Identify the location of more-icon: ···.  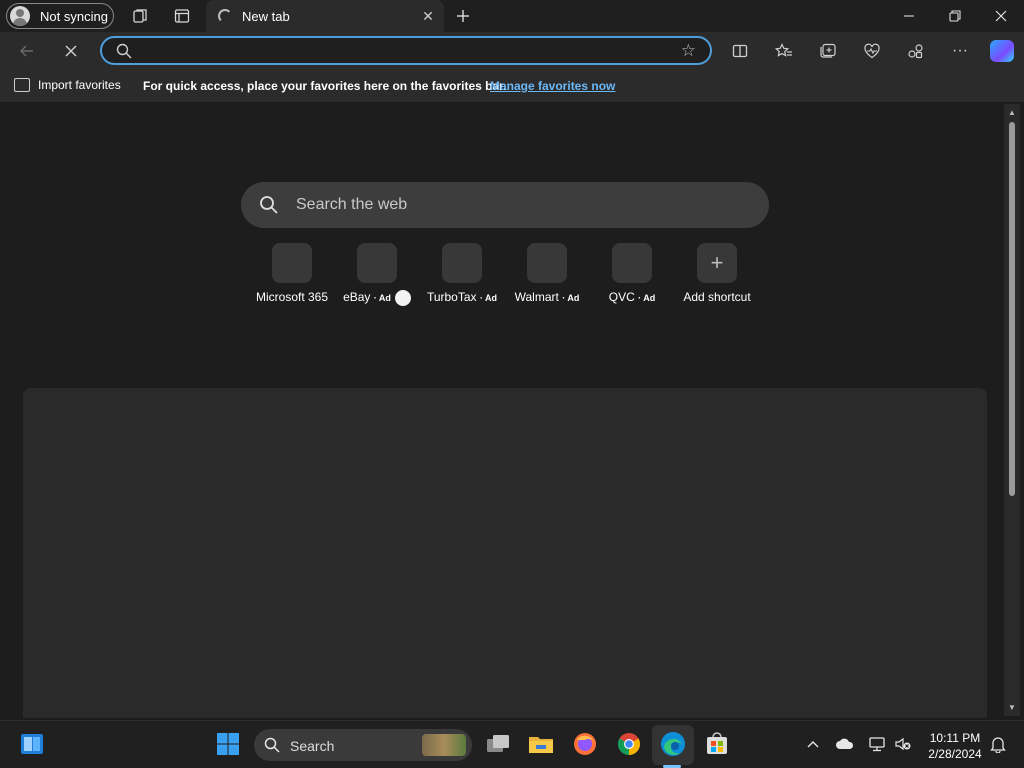
(960, 51).